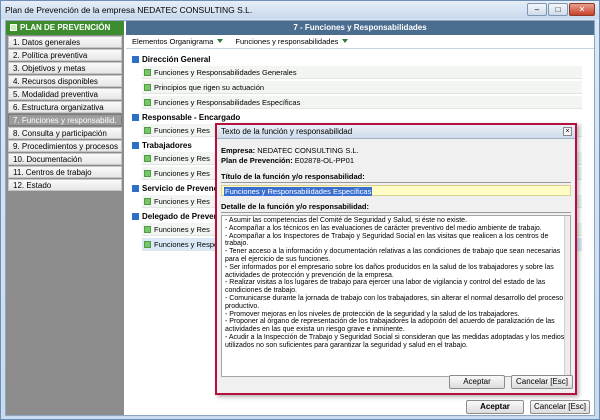  I want to click on sidebar-item: 11. Centros de trabajo, so click(65, 172).